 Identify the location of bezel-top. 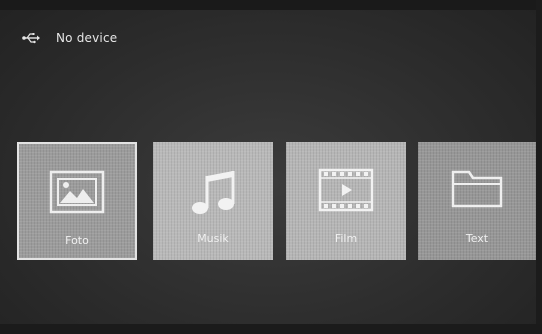
(271, 5).